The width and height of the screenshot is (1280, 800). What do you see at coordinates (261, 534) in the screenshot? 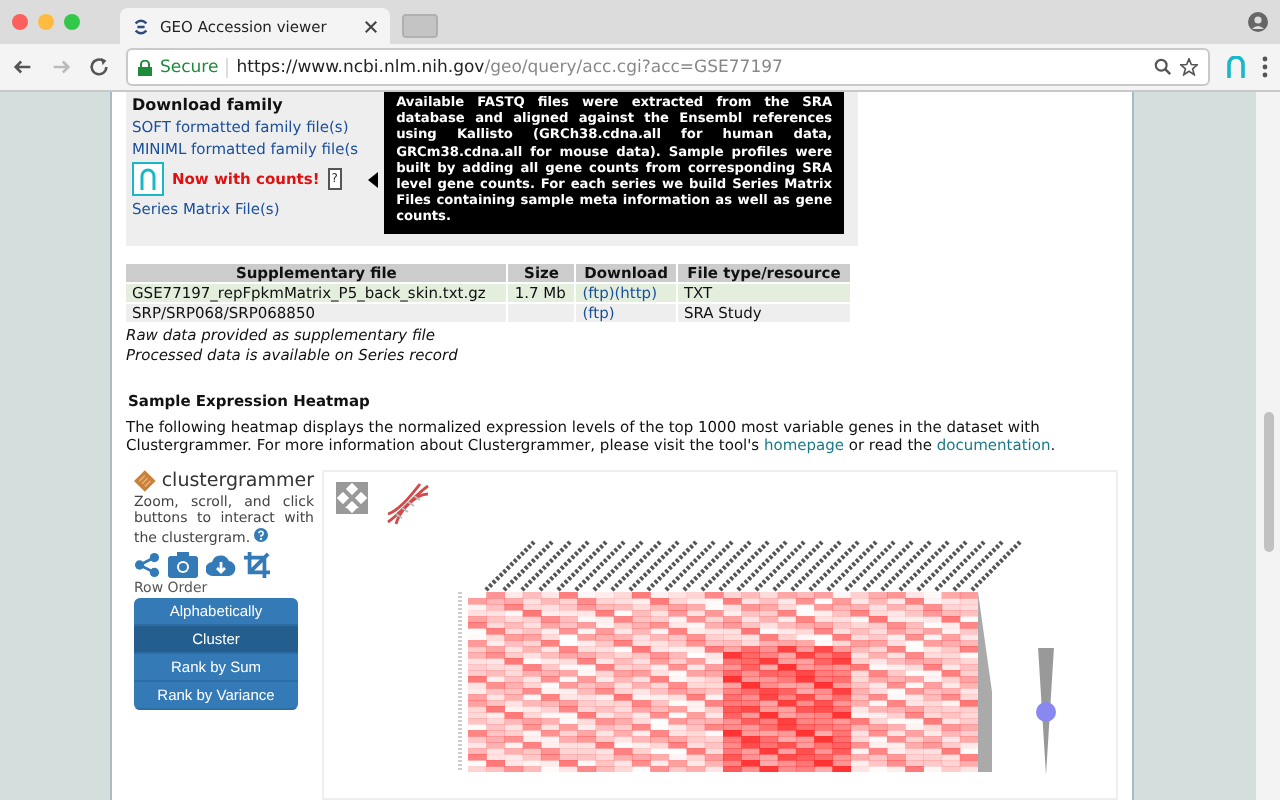
I see `help-icon` at bounding box center [261, 534].